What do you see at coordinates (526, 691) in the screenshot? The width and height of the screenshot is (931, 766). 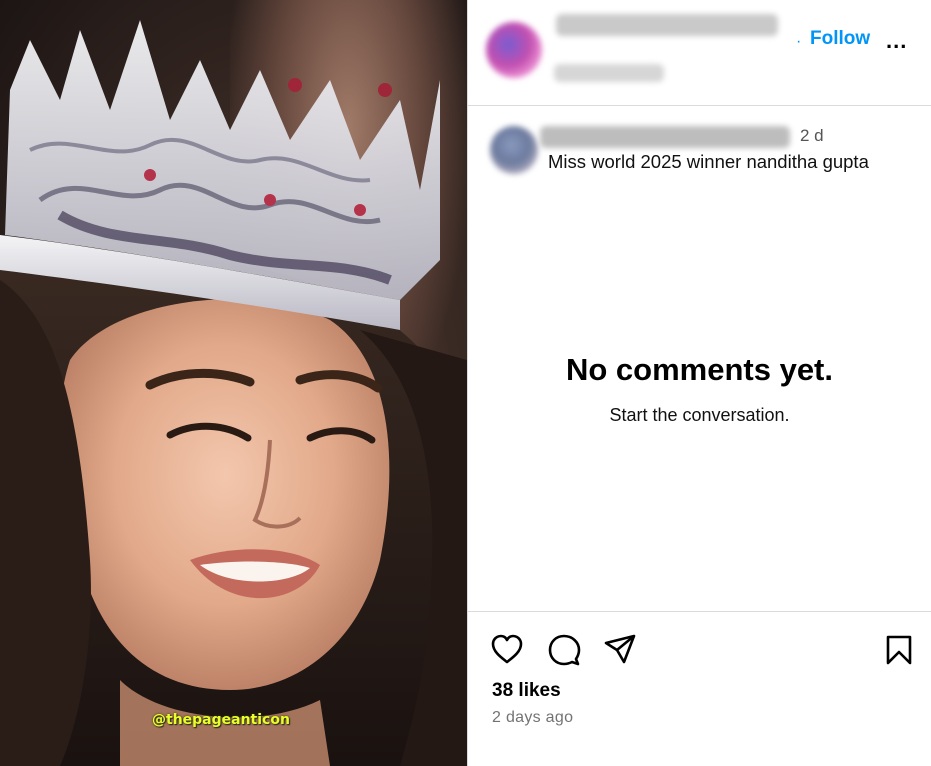 I see `likes-count: 38 likes` at bounding box center [526, 691].